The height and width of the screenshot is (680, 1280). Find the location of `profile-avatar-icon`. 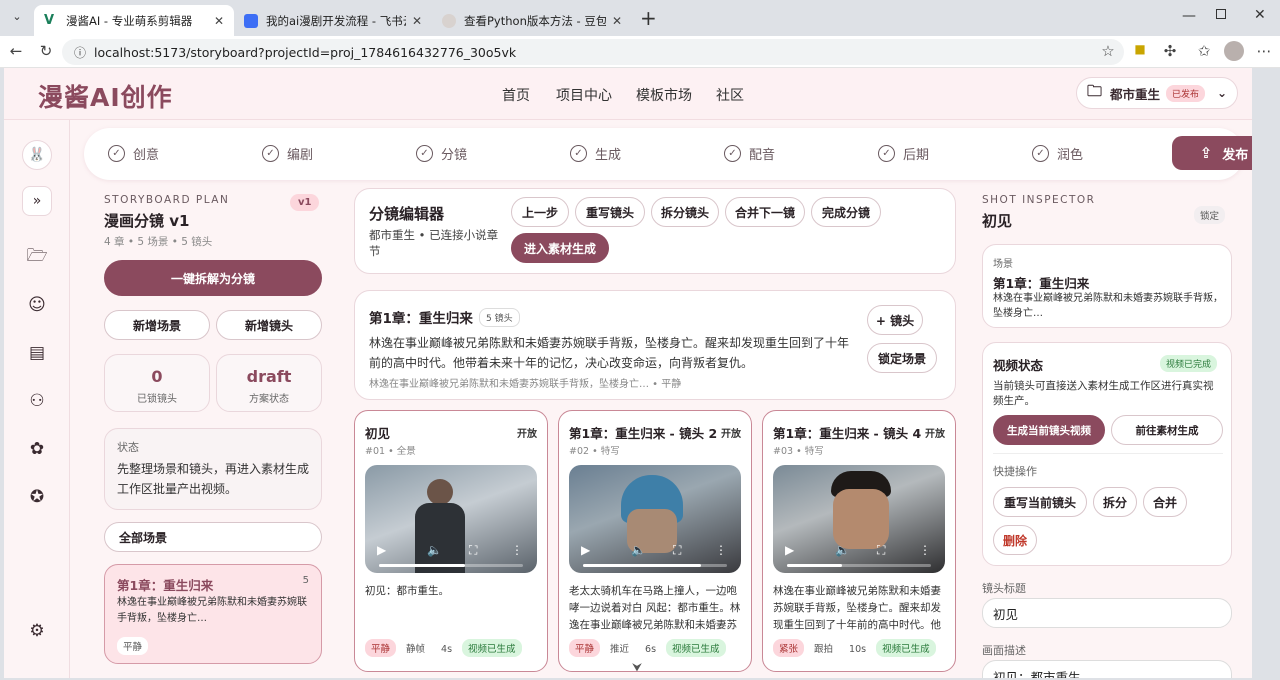

profile-avatar-icon is located at coordinates (1234, 51).